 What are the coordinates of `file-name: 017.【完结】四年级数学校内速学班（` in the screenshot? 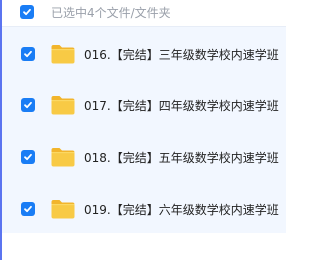 It's located at (185, 105).